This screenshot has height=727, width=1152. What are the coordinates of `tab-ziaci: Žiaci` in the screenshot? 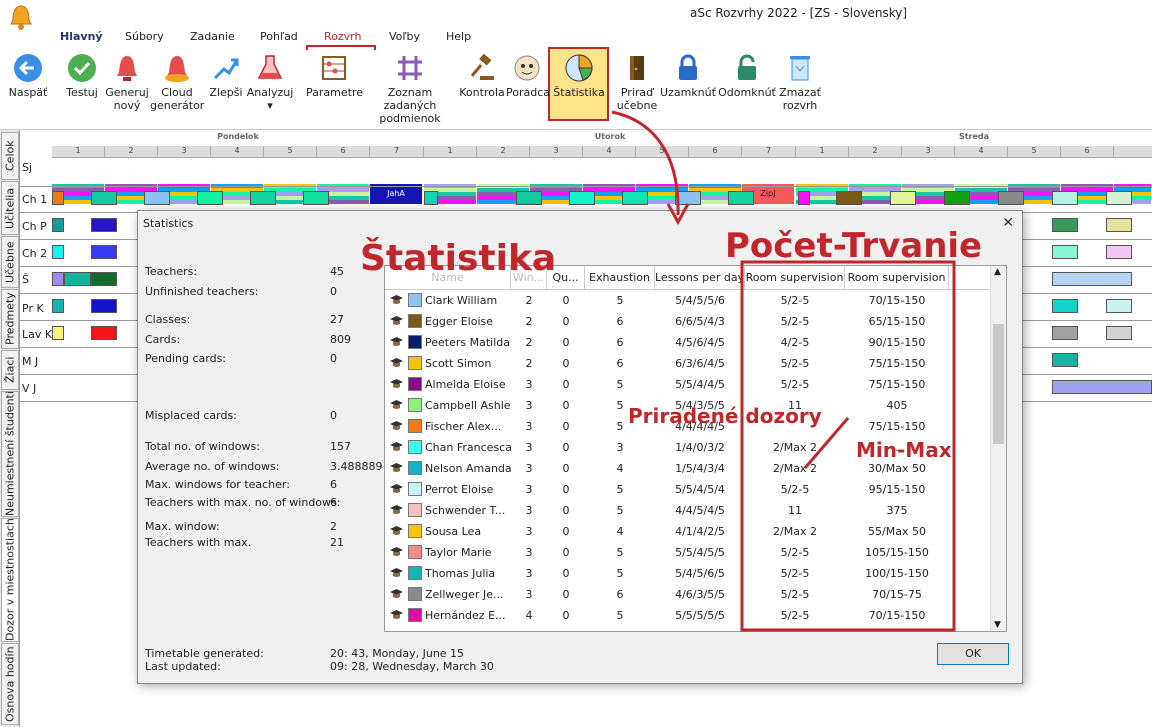 It's located at (10, 370).